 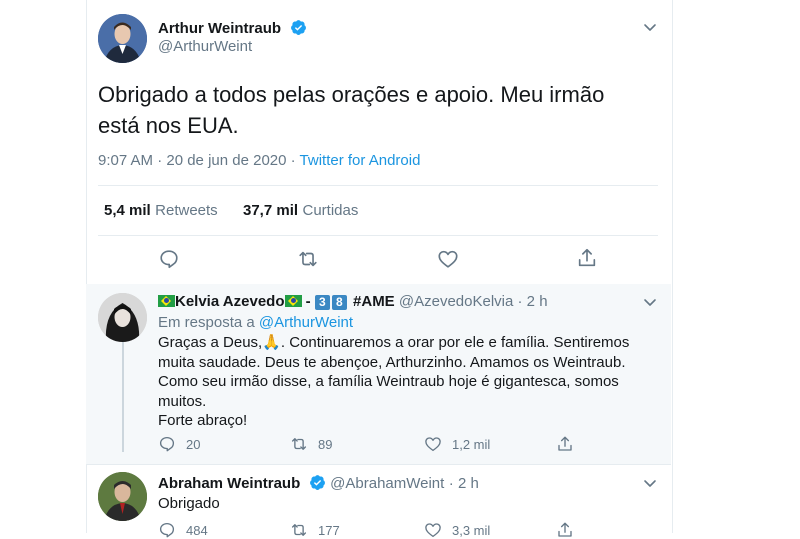 What do you see at coordinates (179, 444) in the screenshot?
I see `reply1-reply-action: 20` at bounding box center [179, 444].